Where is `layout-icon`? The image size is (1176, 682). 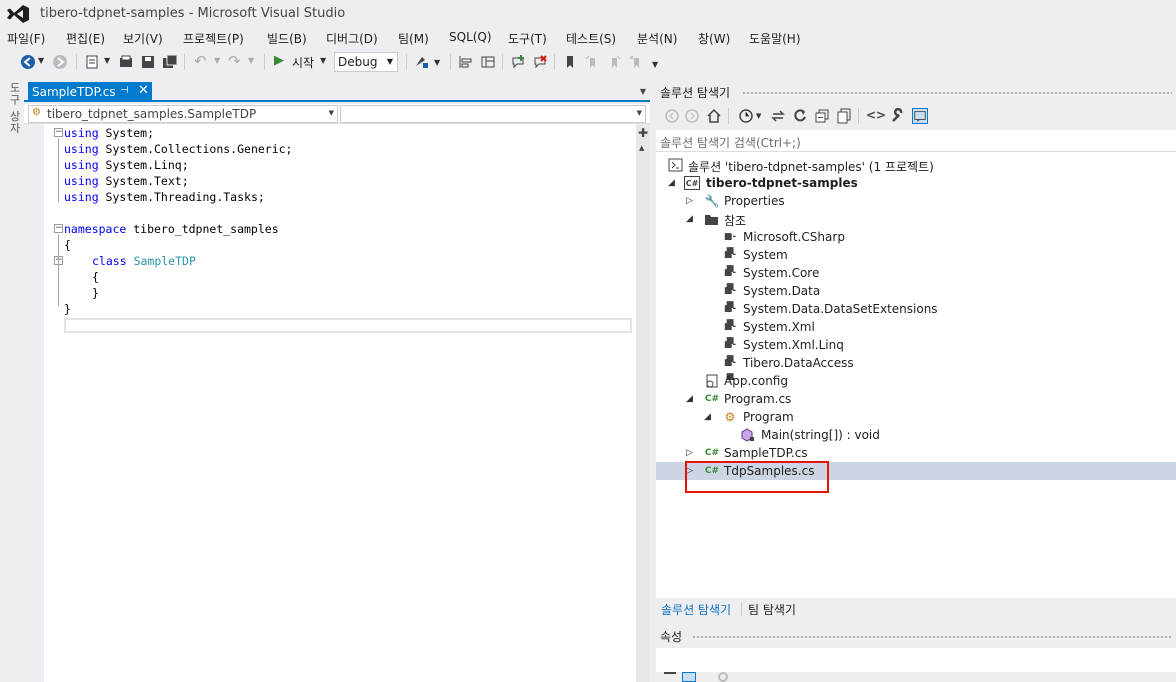 layout-icon is located at coordinates (488, 62).